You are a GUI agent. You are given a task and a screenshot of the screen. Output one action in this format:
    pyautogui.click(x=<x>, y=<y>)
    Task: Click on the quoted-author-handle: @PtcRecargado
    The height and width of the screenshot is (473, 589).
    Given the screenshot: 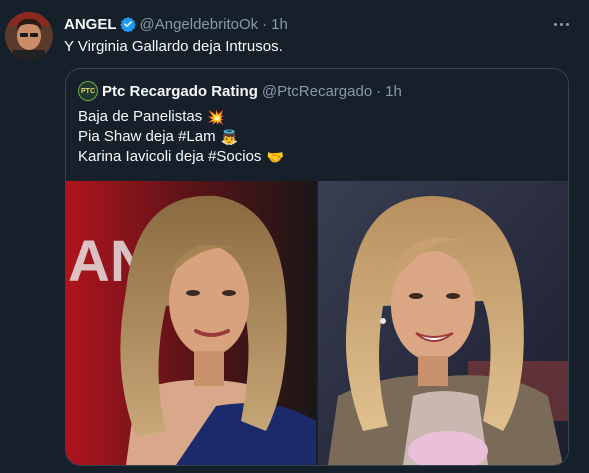 What is the action you would take?
    pyautogui.click(x=317, y=91)
    